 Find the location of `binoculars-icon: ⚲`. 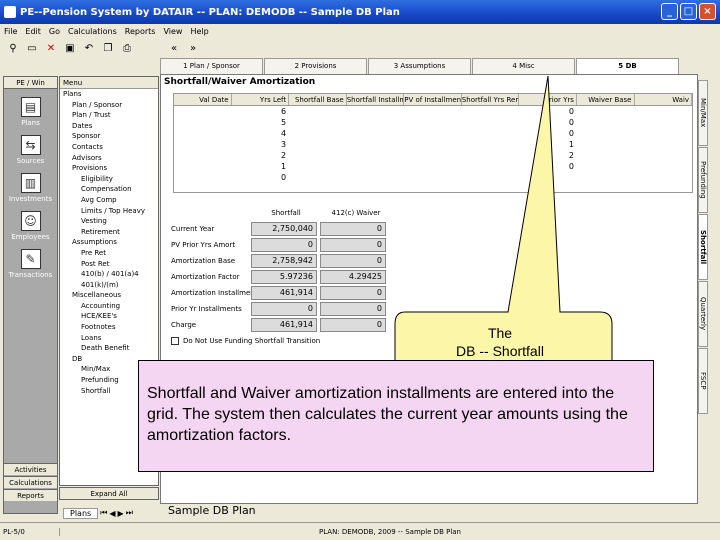

binoculars-icon: ⚲ is located at coordinates (13, 48).